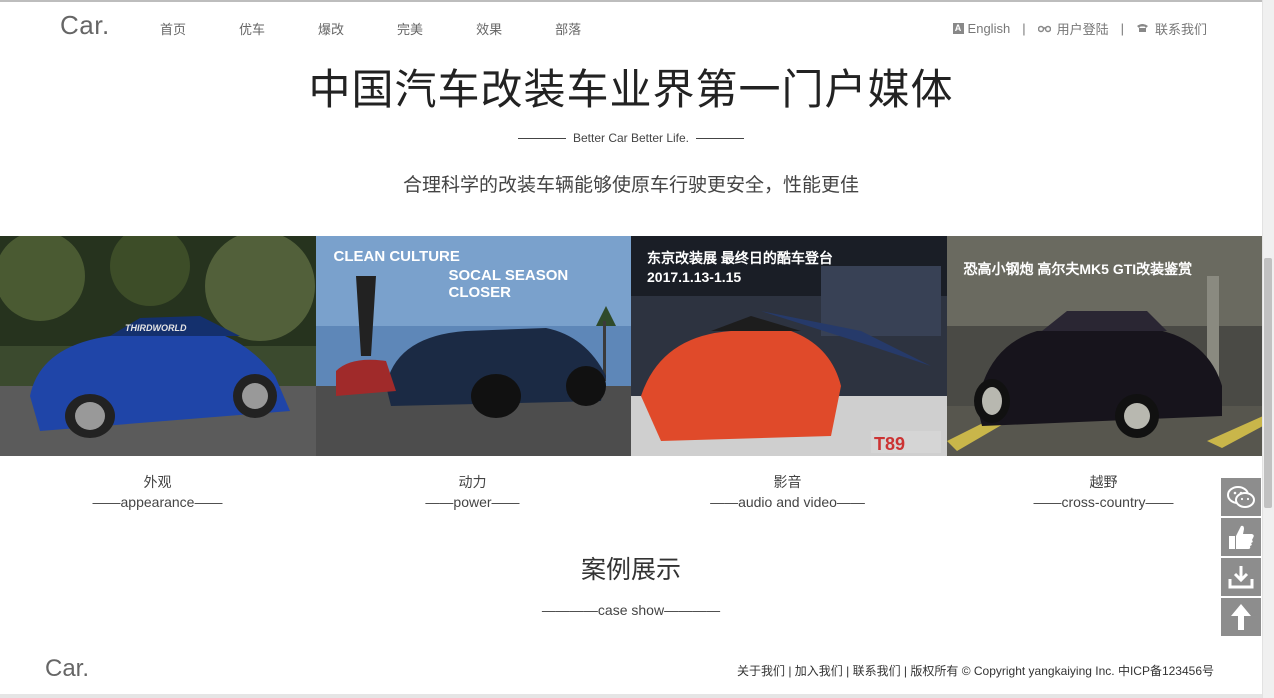 The height and width of the screenshot is (698, 1274). I want to click on site-logo: Car., so click(85, 25).